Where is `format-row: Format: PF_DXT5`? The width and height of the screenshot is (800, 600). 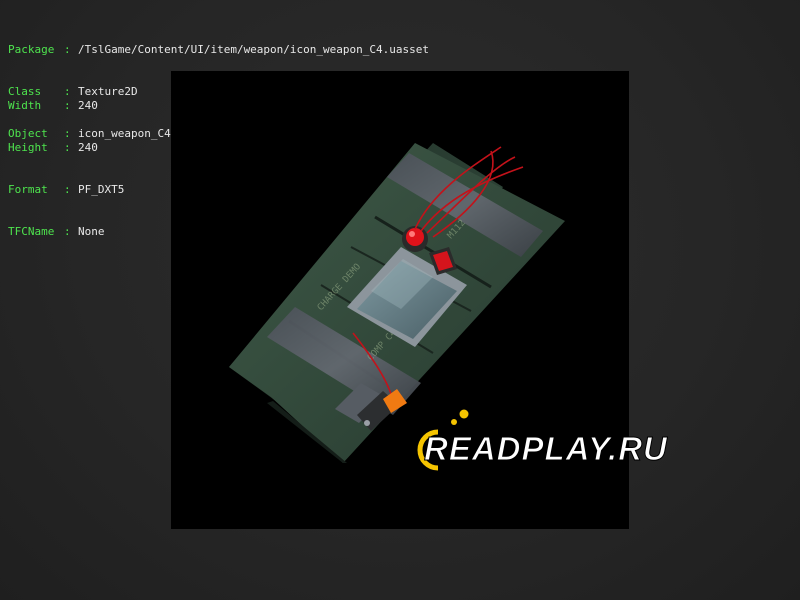 format-row: Format: PF_DXT5 is located at coordinates (66, 190).